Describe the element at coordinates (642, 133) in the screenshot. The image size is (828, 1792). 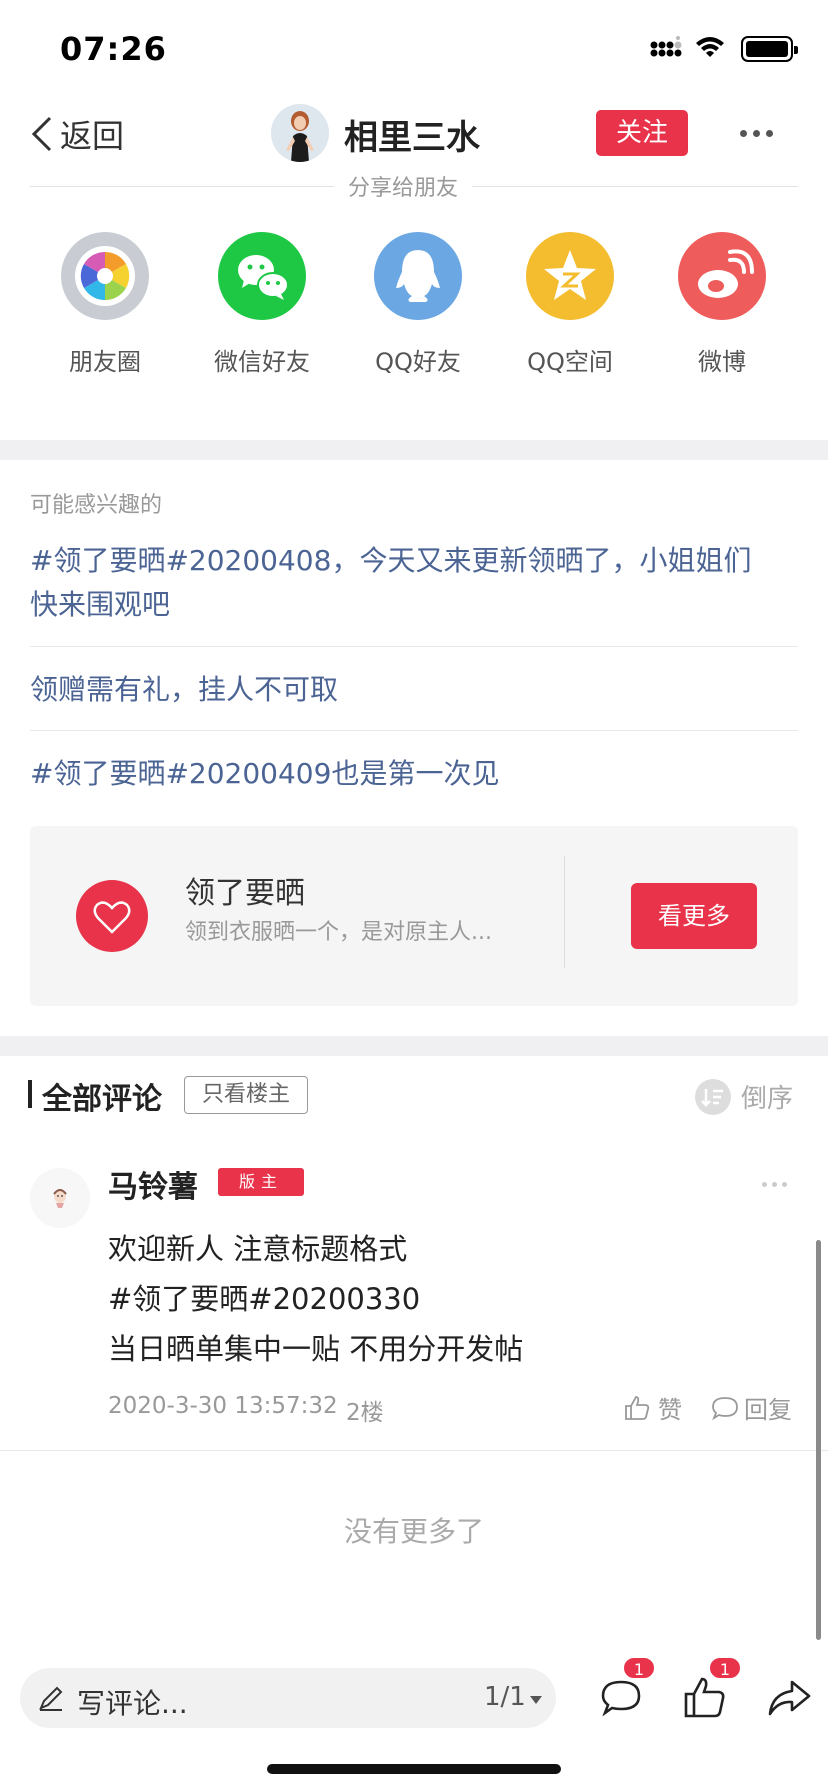
I see `follow-button: 关注` at that location.